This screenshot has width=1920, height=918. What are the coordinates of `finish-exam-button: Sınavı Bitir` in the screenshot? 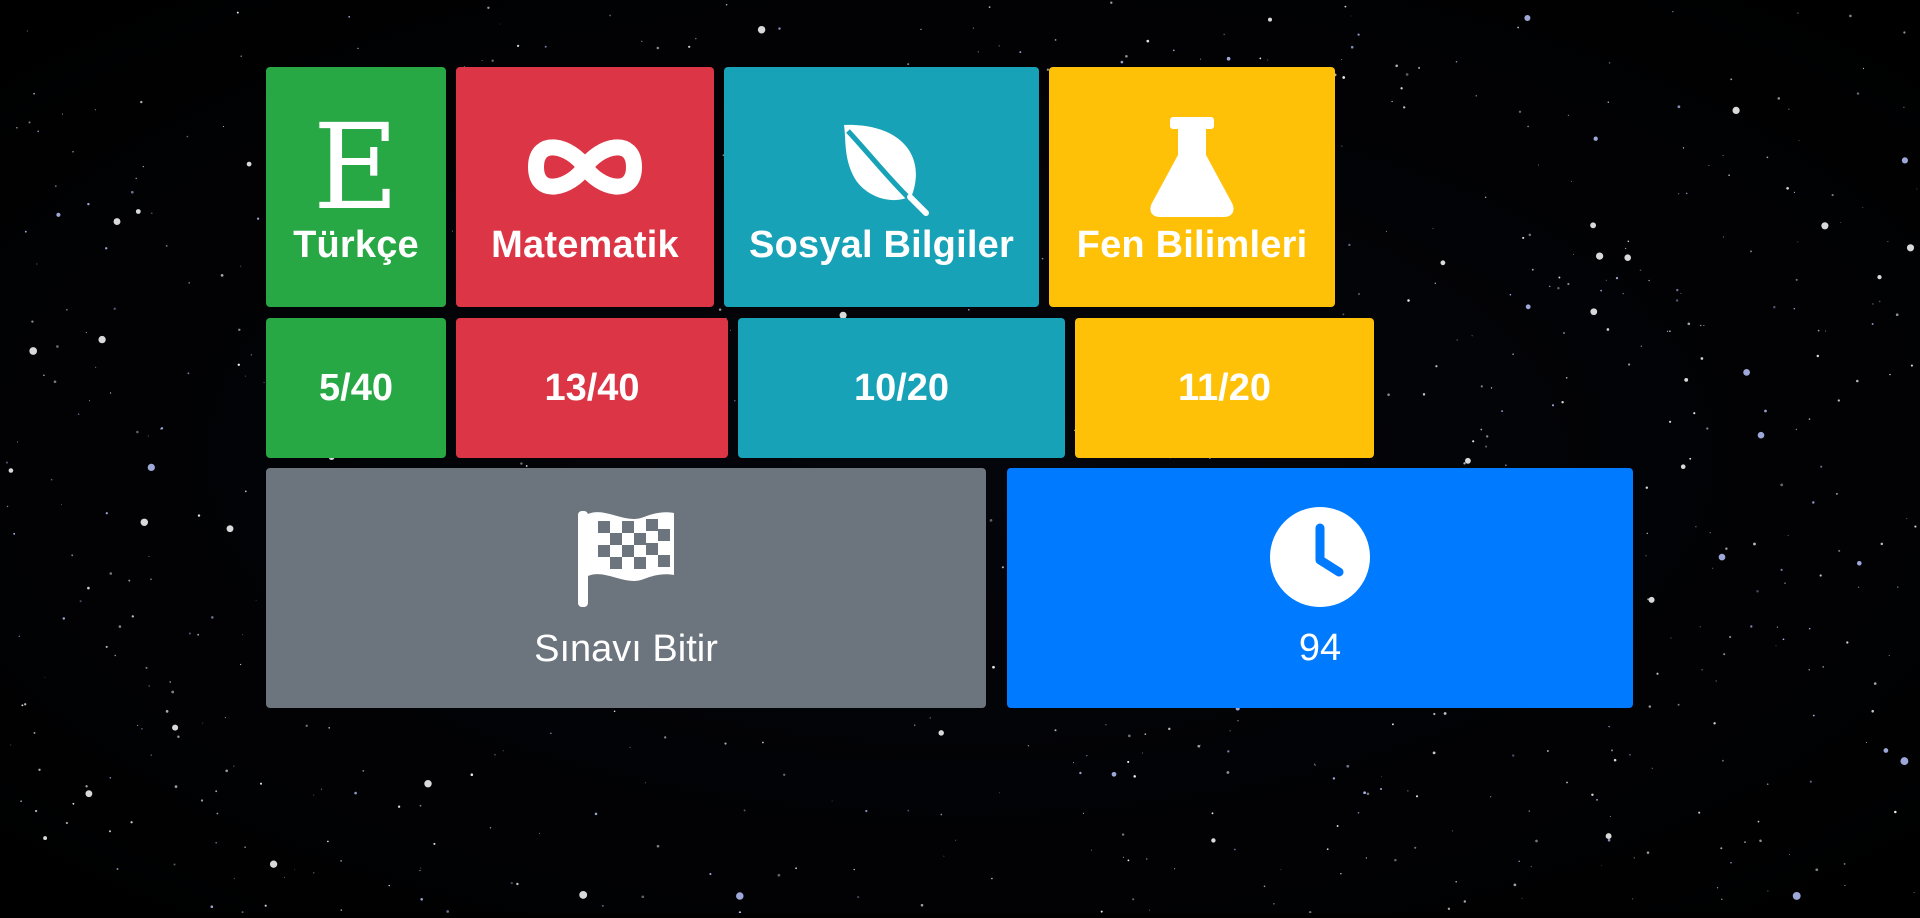 It's located at (626, 588).